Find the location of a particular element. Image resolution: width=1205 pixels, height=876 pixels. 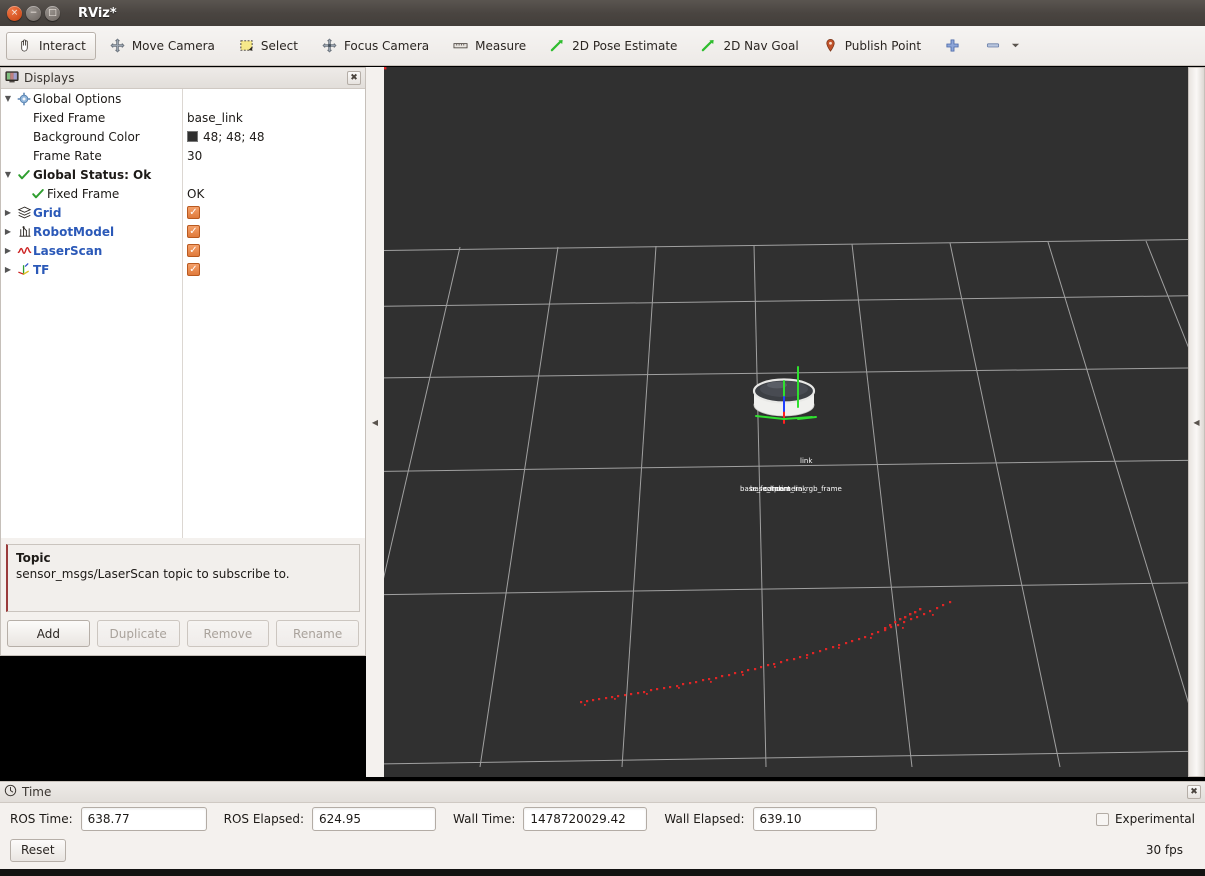

time-bottom-row: Reset 30 fps is located at coordinates (602, 850).